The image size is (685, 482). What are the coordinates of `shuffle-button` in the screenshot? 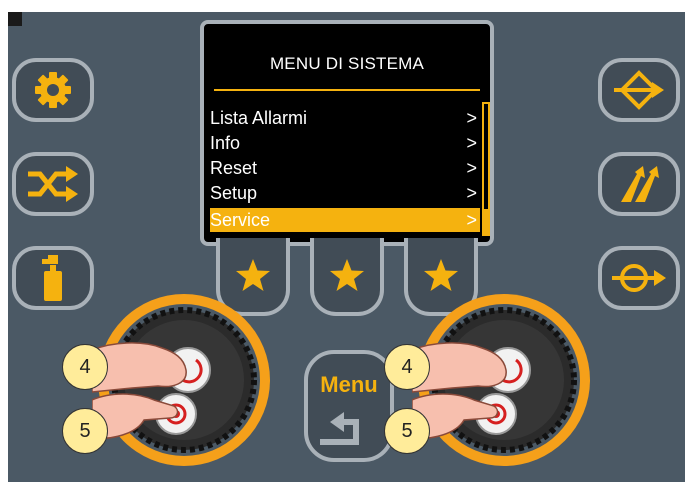 It's located at (53, 184).